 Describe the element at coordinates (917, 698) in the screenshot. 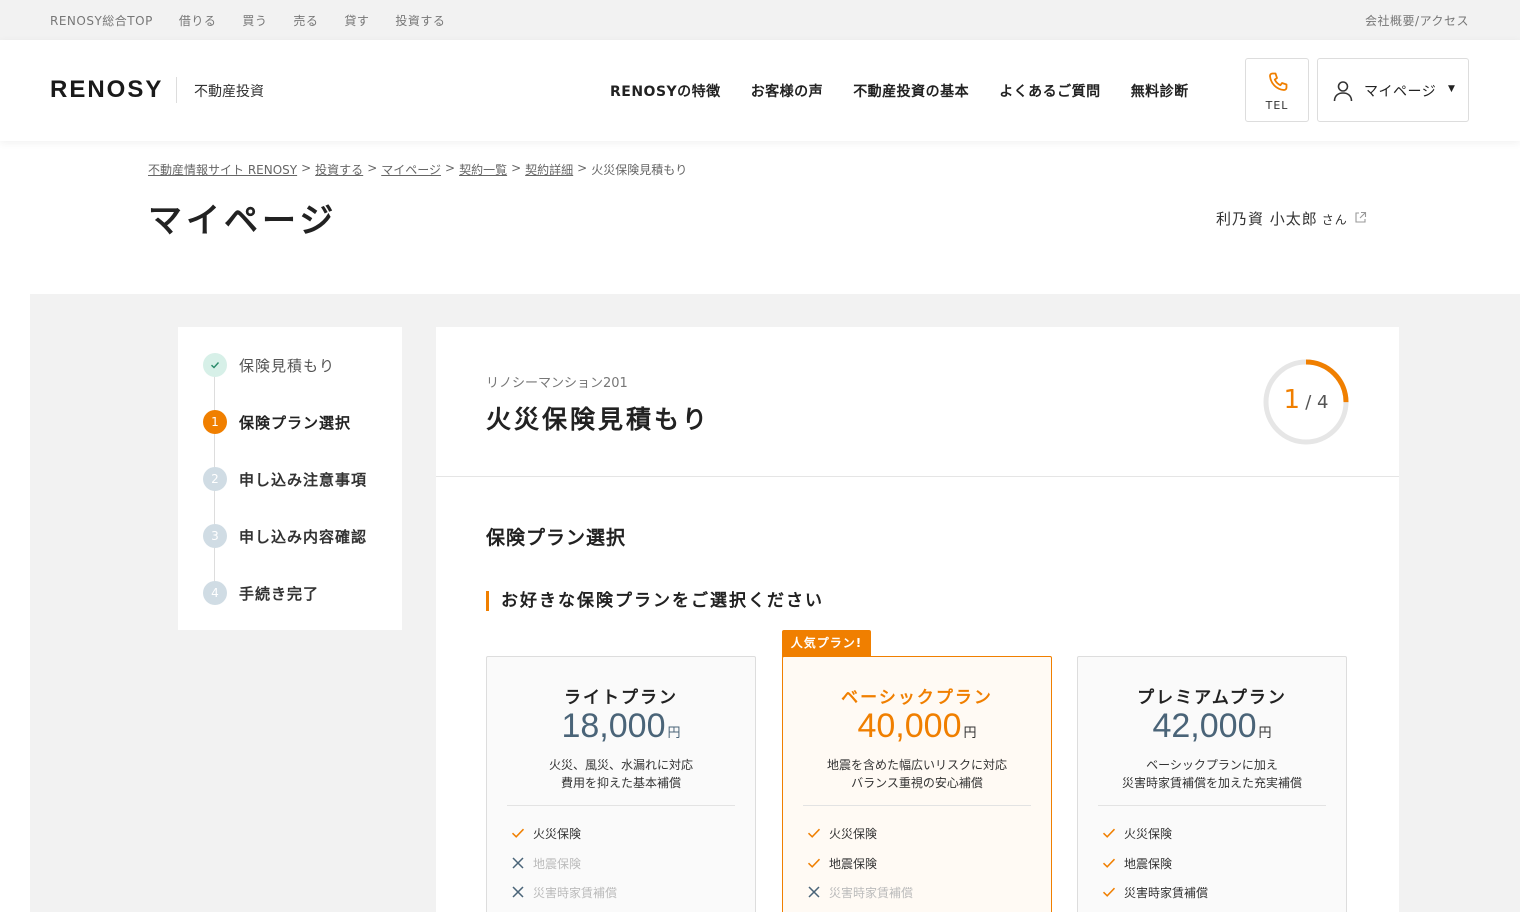

I see `plan-name: ベーシックプラン` at that location.